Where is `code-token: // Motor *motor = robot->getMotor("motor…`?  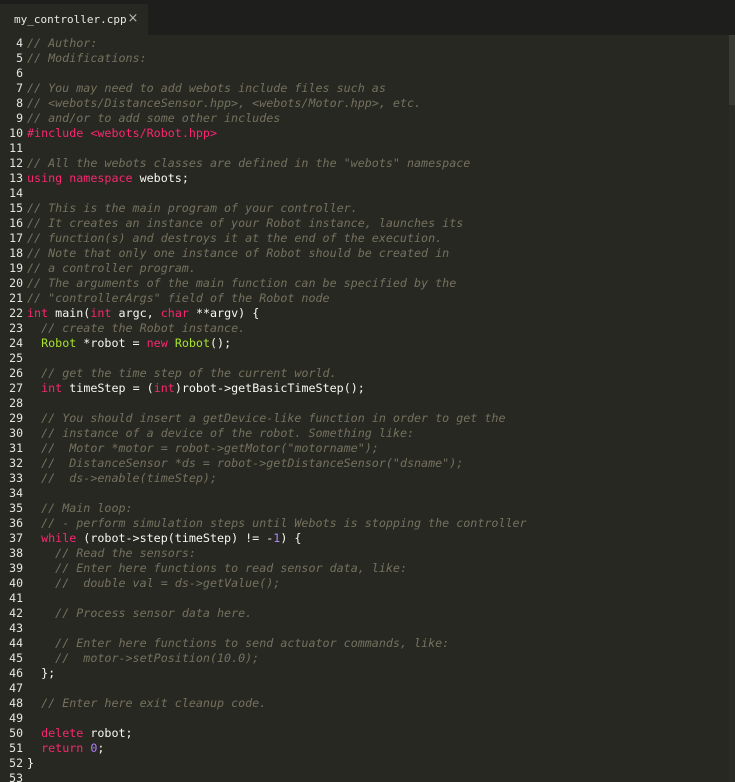 code-token: // Motor *motor = robot->getMotor("motor… is located at coordinates (210, 448).